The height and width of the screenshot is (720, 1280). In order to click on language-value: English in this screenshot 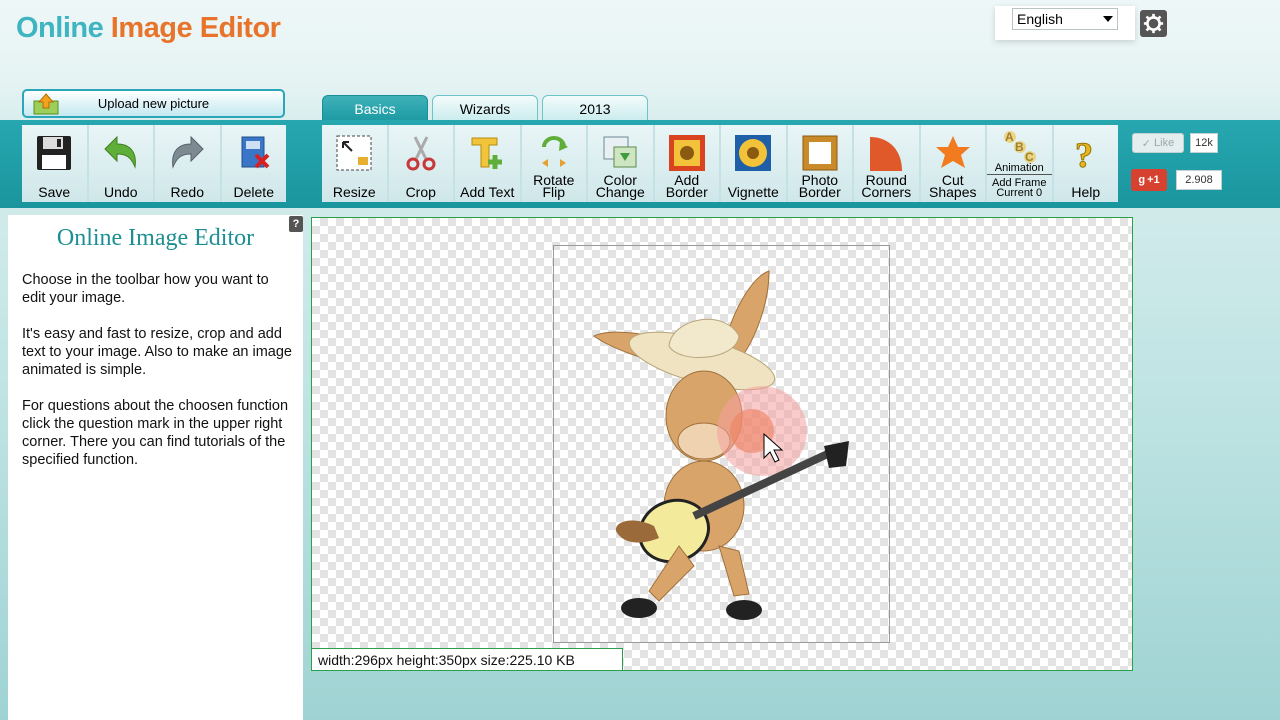, I will do `click(1040, 19)`.